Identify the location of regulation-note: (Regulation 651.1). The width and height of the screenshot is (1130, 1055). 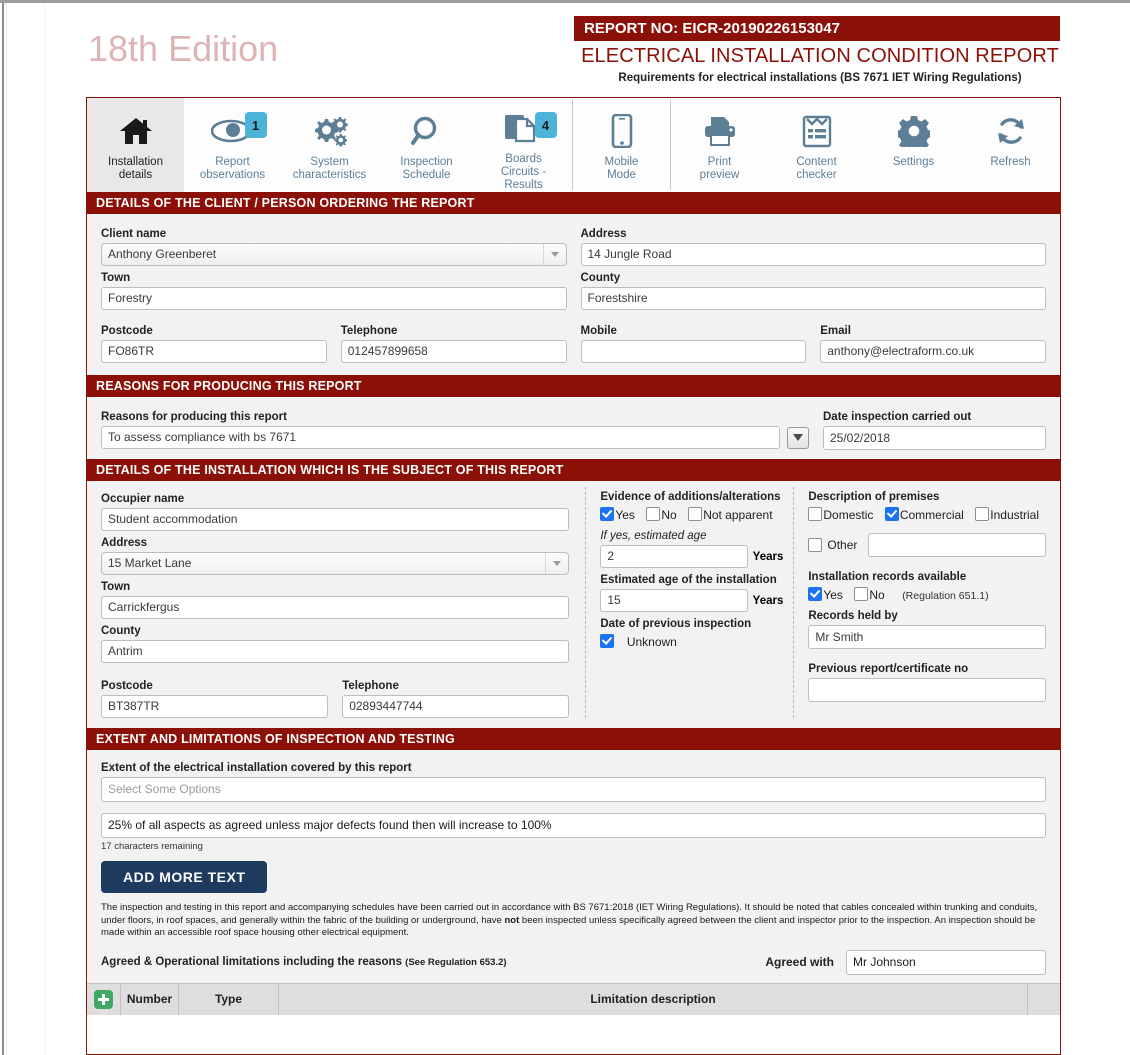
(945, 596).